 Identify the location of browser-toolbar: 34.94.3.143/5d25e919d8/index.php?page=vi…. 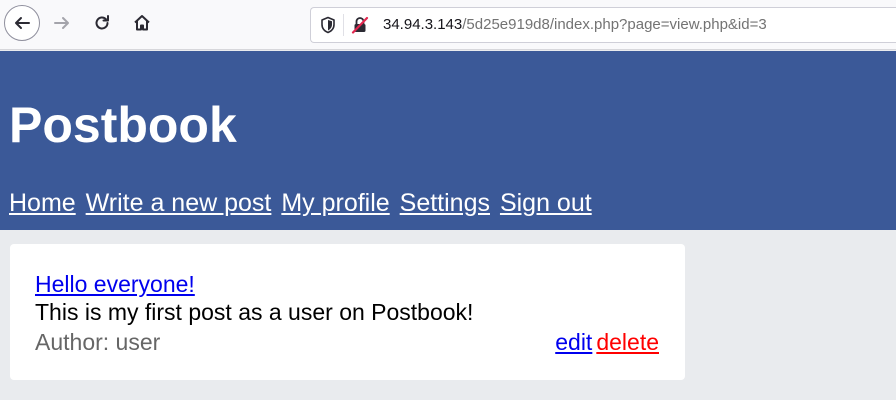
(448, 25).